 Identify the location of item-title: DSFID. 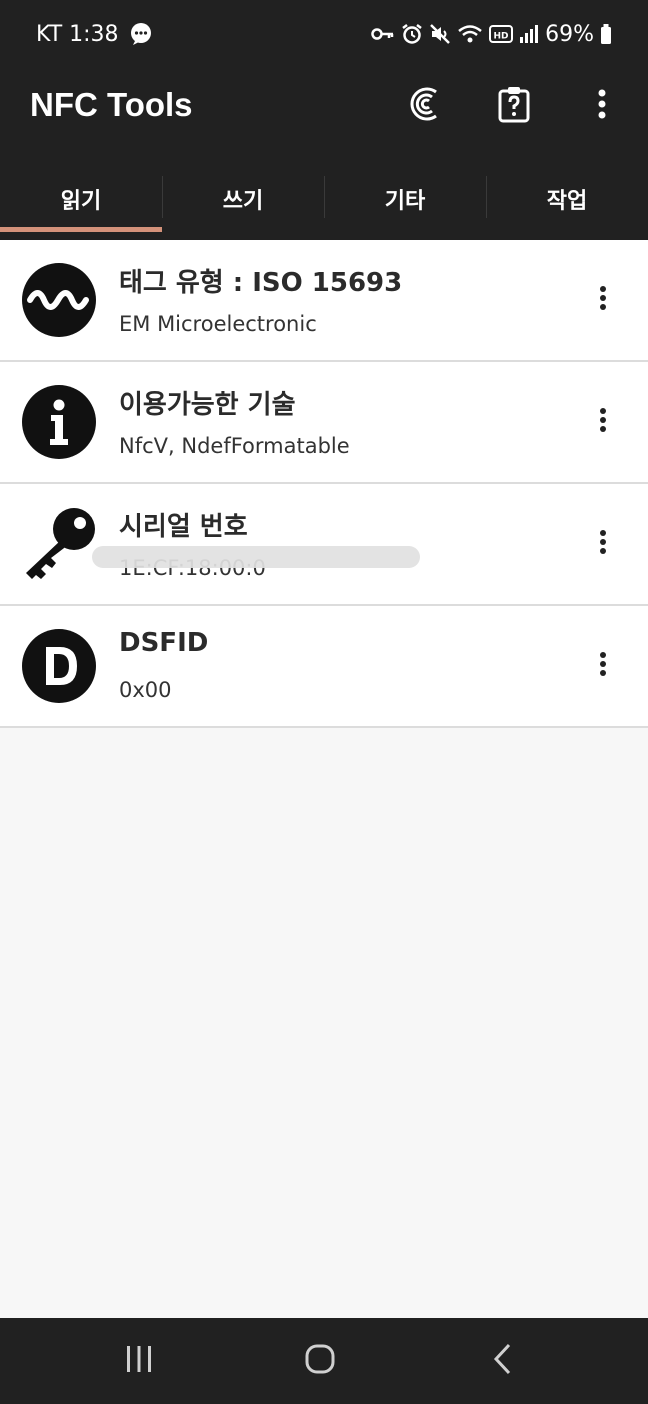
(164, 643).